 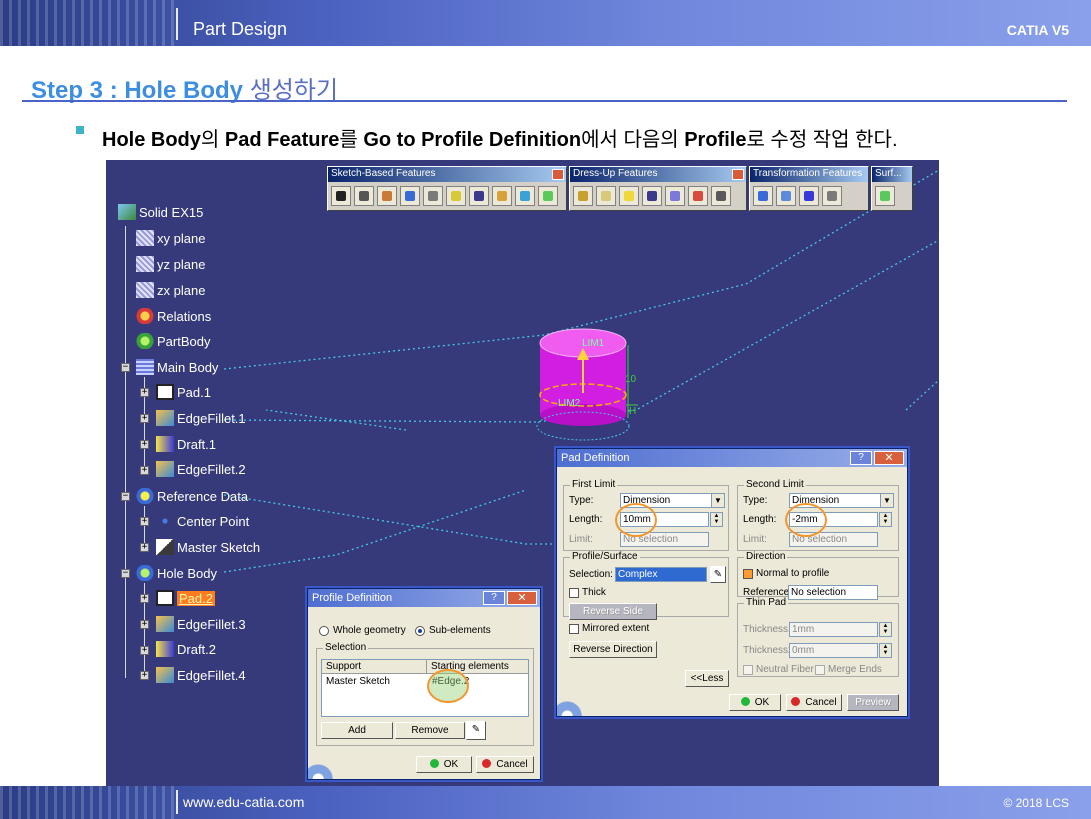 I want to click on normal-to-profile-checkbox, so click(x=748, y=574).